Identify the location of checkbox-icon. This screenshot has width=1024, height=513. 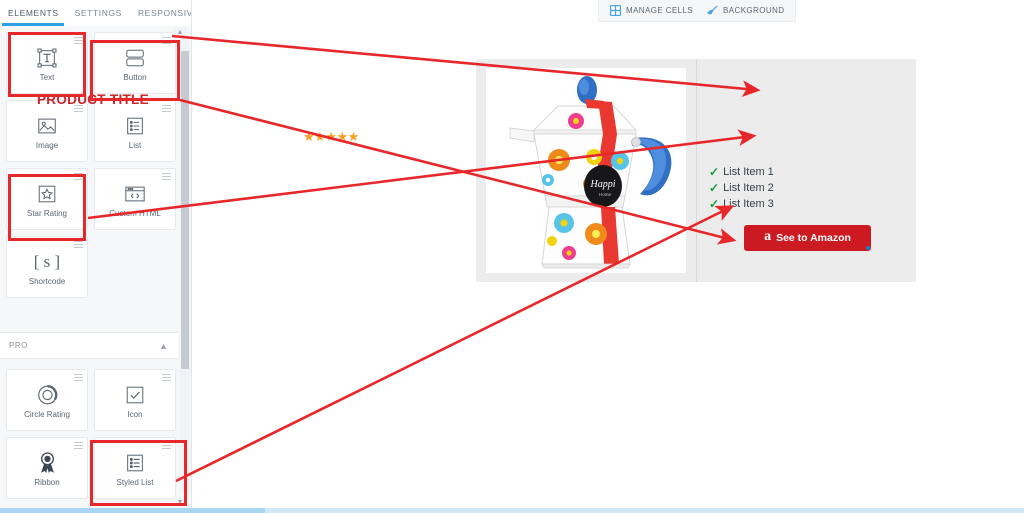
(135, 395).